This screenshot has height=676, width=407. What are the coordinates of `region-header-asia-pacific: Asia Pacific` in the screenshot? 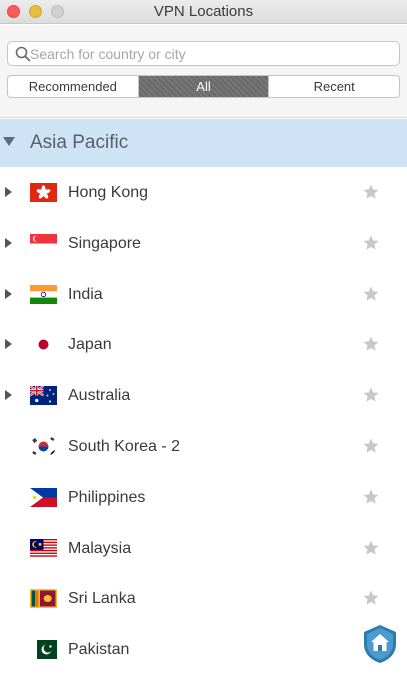 It's located at (203, 143).